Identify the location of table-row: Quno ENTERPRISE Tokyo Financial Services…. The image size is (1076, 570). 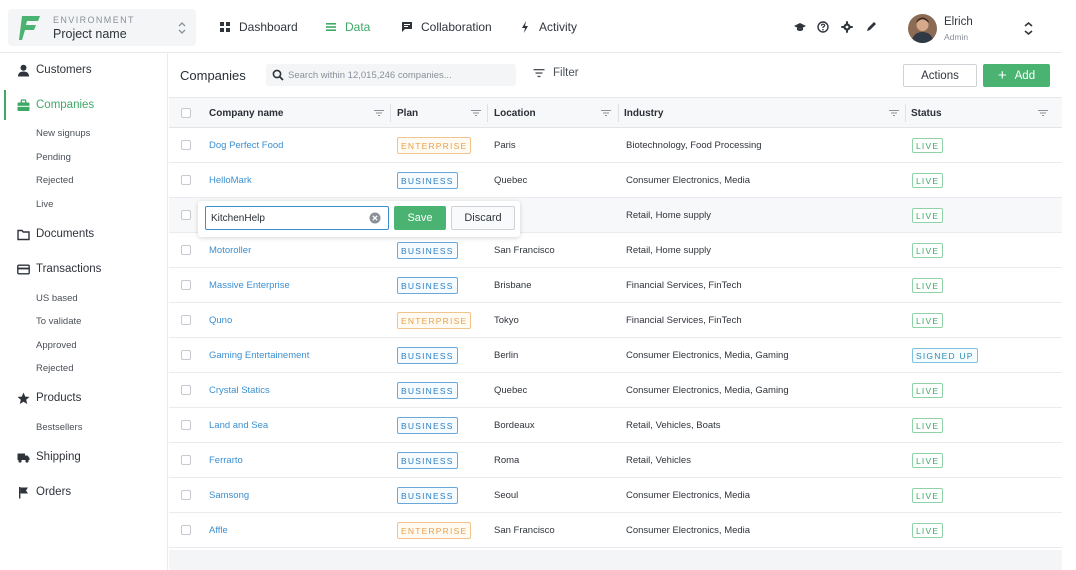
(615, 320).